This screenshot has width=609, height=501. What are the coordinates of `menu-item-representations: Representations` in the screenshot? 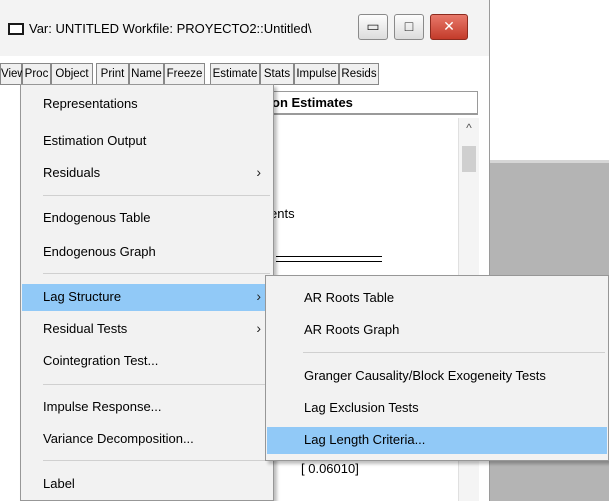 It's located at (147, 104).